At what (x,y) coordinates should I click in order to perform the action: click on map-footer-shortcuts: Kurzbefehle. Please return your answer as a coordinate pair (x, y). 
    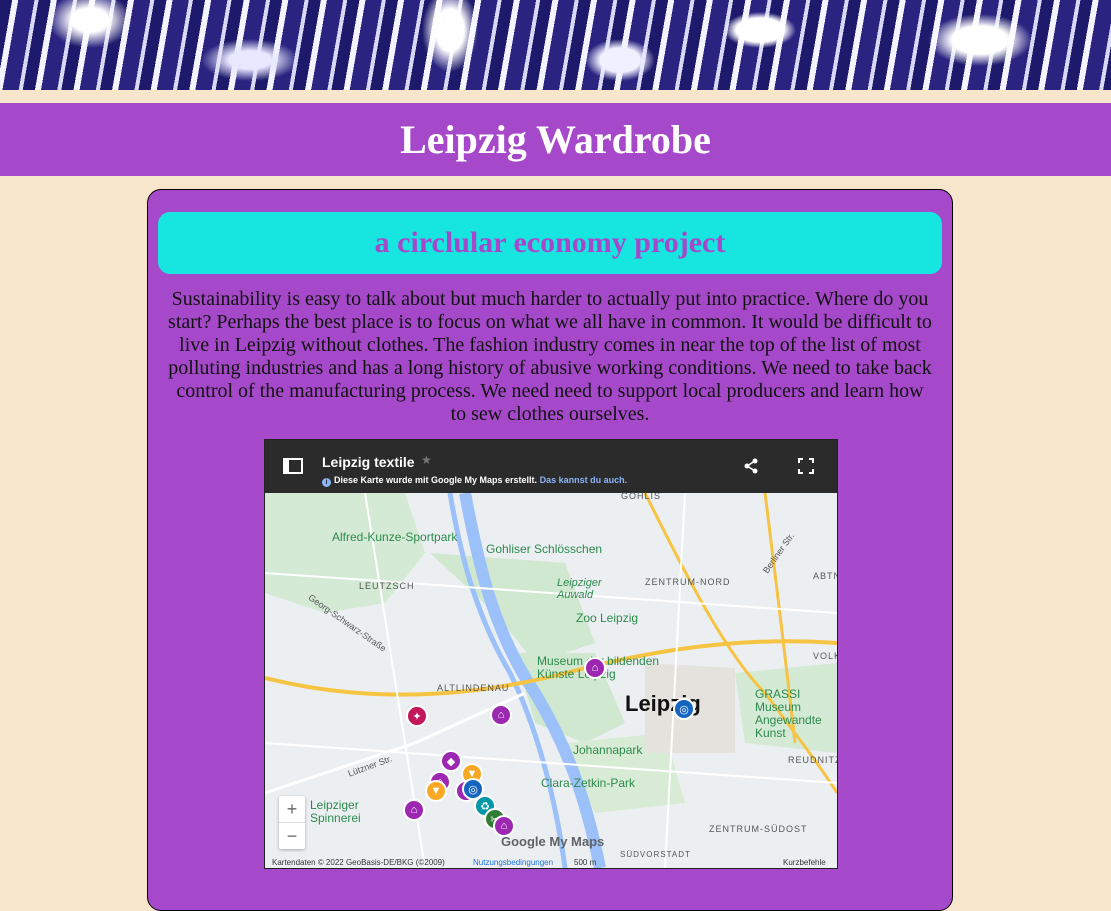
    Looking at the image, I should click on (804, 862).